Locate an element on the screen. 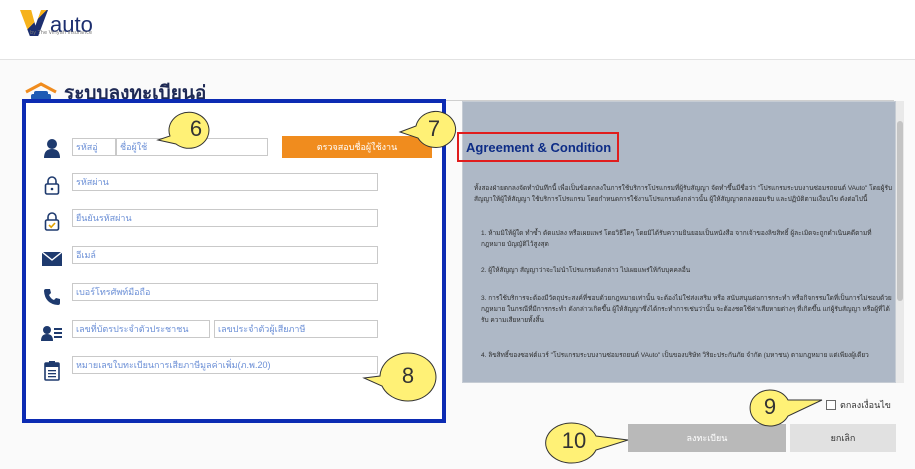 Image resolution: width=915 pixels, height=469 pixels. email-input: อีเมล์ is located at coordinates (225, 255).